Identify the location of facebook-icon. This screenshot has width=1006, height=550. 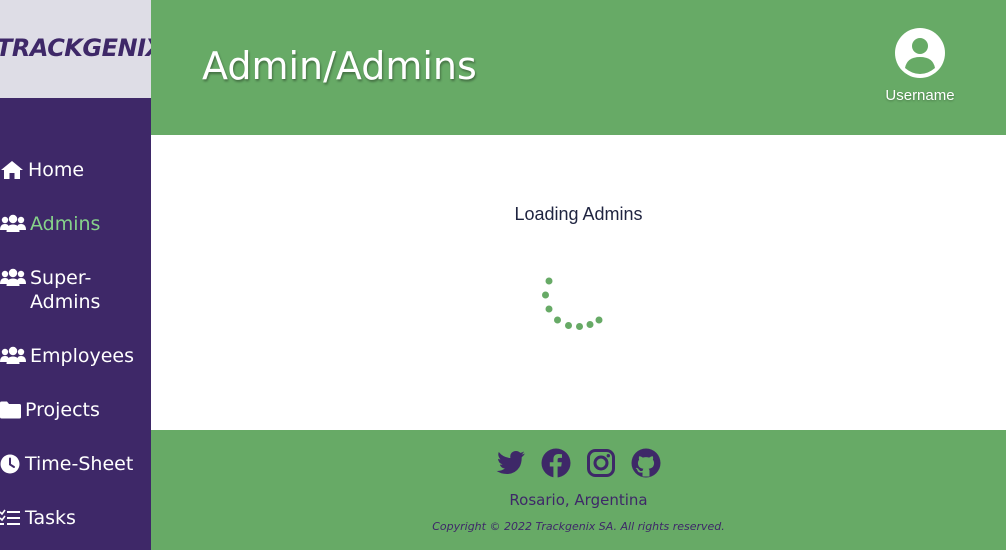
(556, 463).